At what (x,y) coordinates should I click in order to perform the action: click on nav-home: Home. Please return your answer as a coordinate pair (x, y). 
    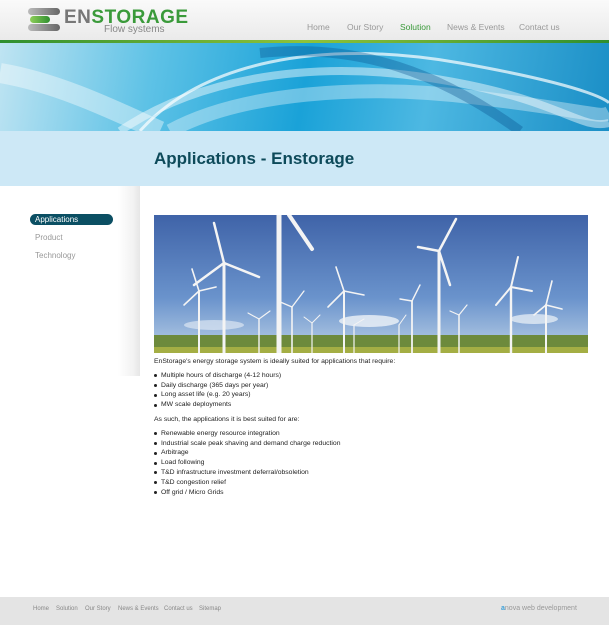
    Looking at the image, I should click on (318, 27).